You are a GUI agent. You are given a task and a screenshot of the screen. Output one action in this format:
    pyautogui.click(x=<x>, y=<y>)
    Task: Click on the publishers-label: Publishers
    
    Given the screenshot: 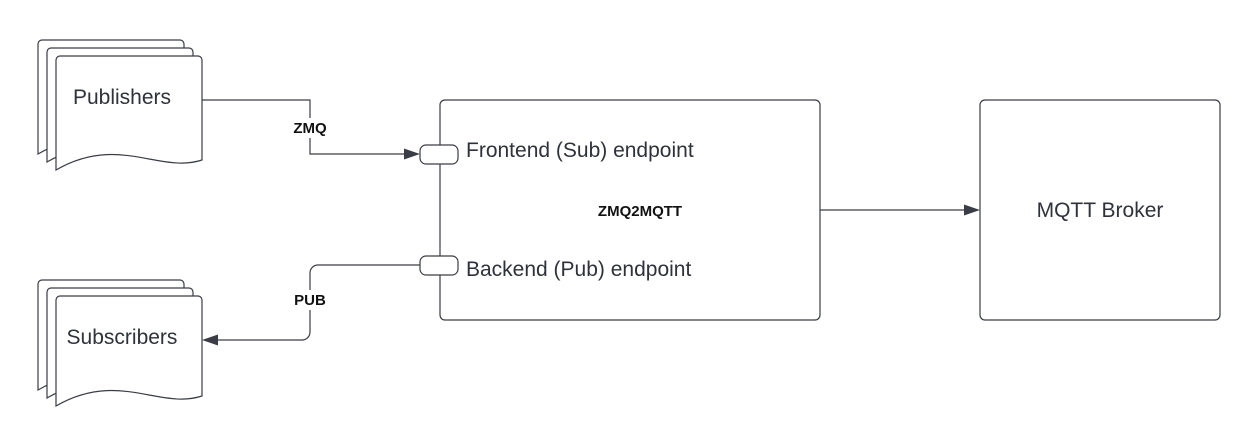 What is the action you would take?
    pyautogui.click(x=122, y=97)
    